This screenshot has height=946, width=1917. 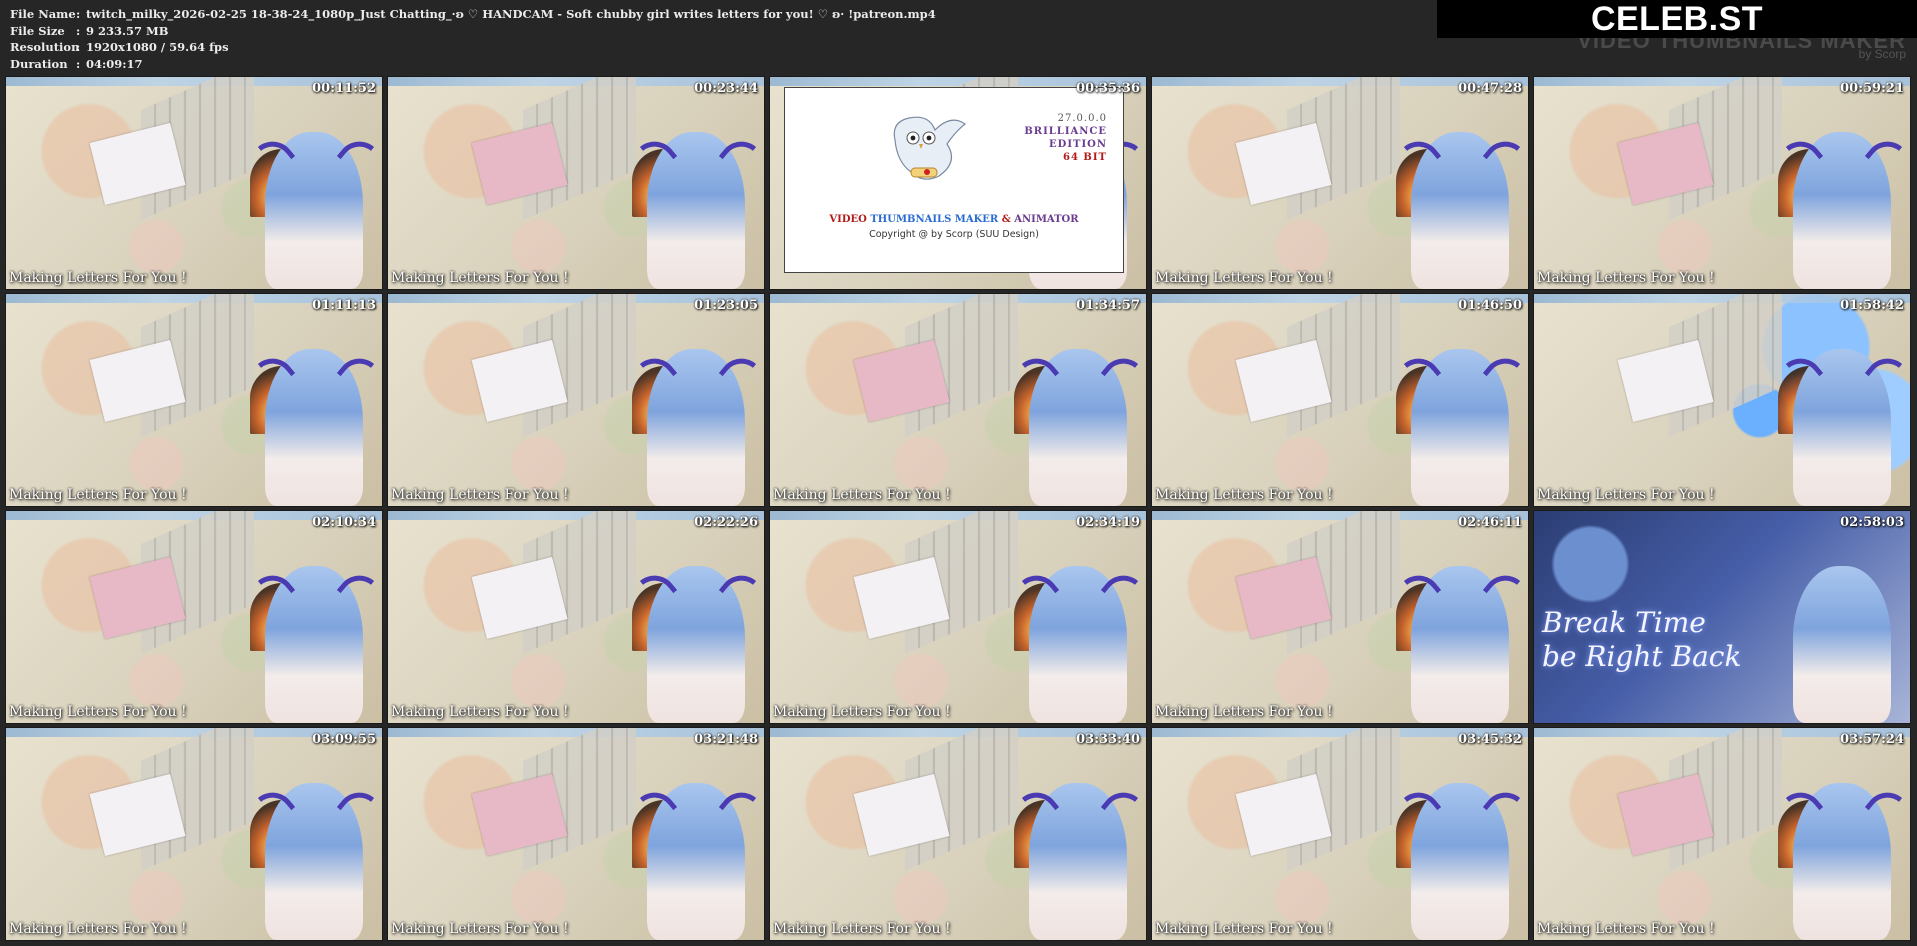 What do you see at coordinates (157, 47) in the screenshot?
I see `resolution-value: 1920x1080 / 59.64 fps` at bounding box center [157, 47].